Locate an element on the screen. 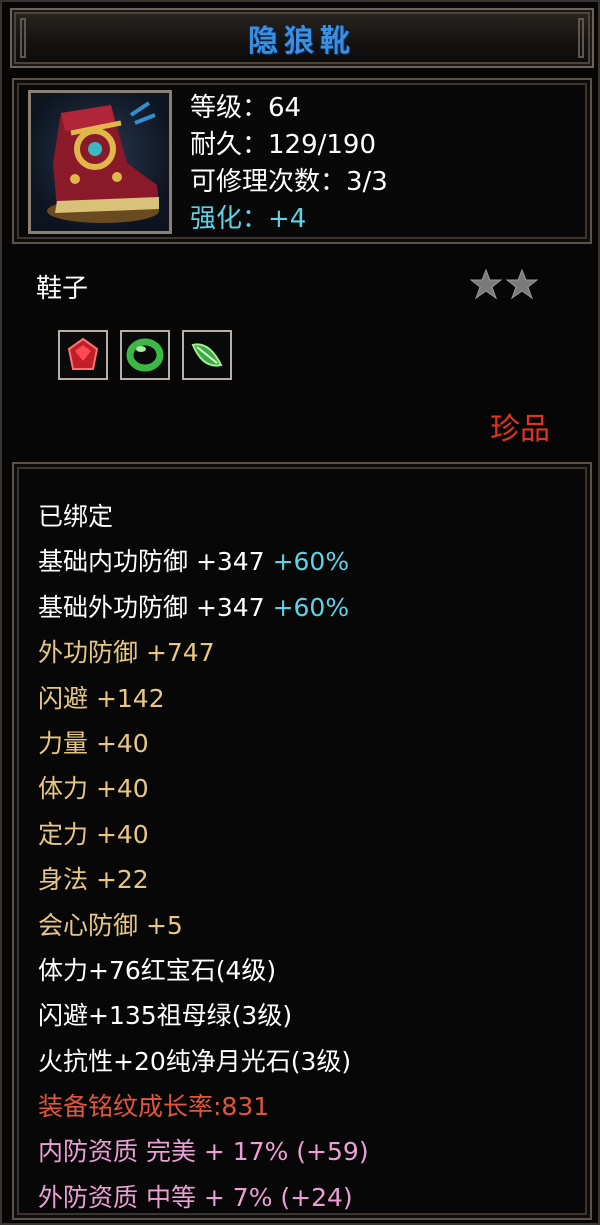 Image resolution: width=600 pixels, height=1225 pixels. boots-icon is located at coordinates (100, 162).